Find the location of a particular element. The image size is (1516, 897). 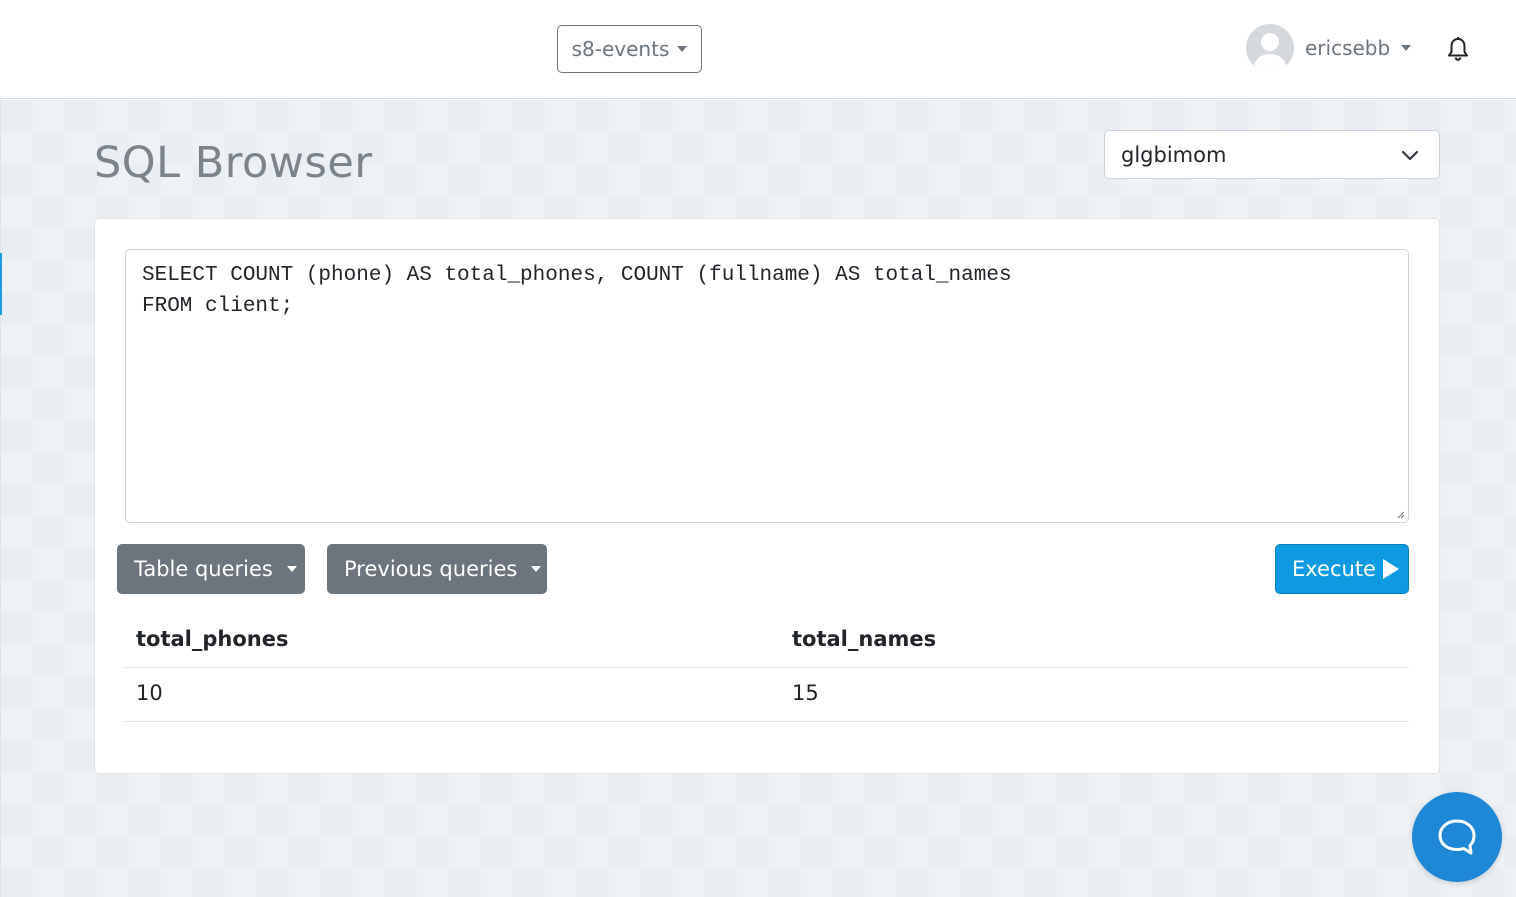

table-cell: 15 is located at coordinates (805, 693).